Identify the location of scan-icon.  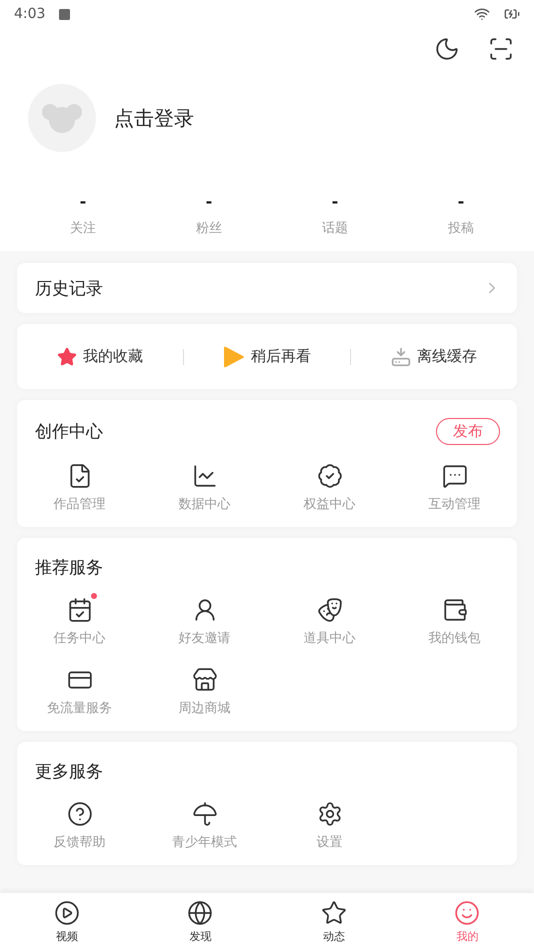
(501, 49).